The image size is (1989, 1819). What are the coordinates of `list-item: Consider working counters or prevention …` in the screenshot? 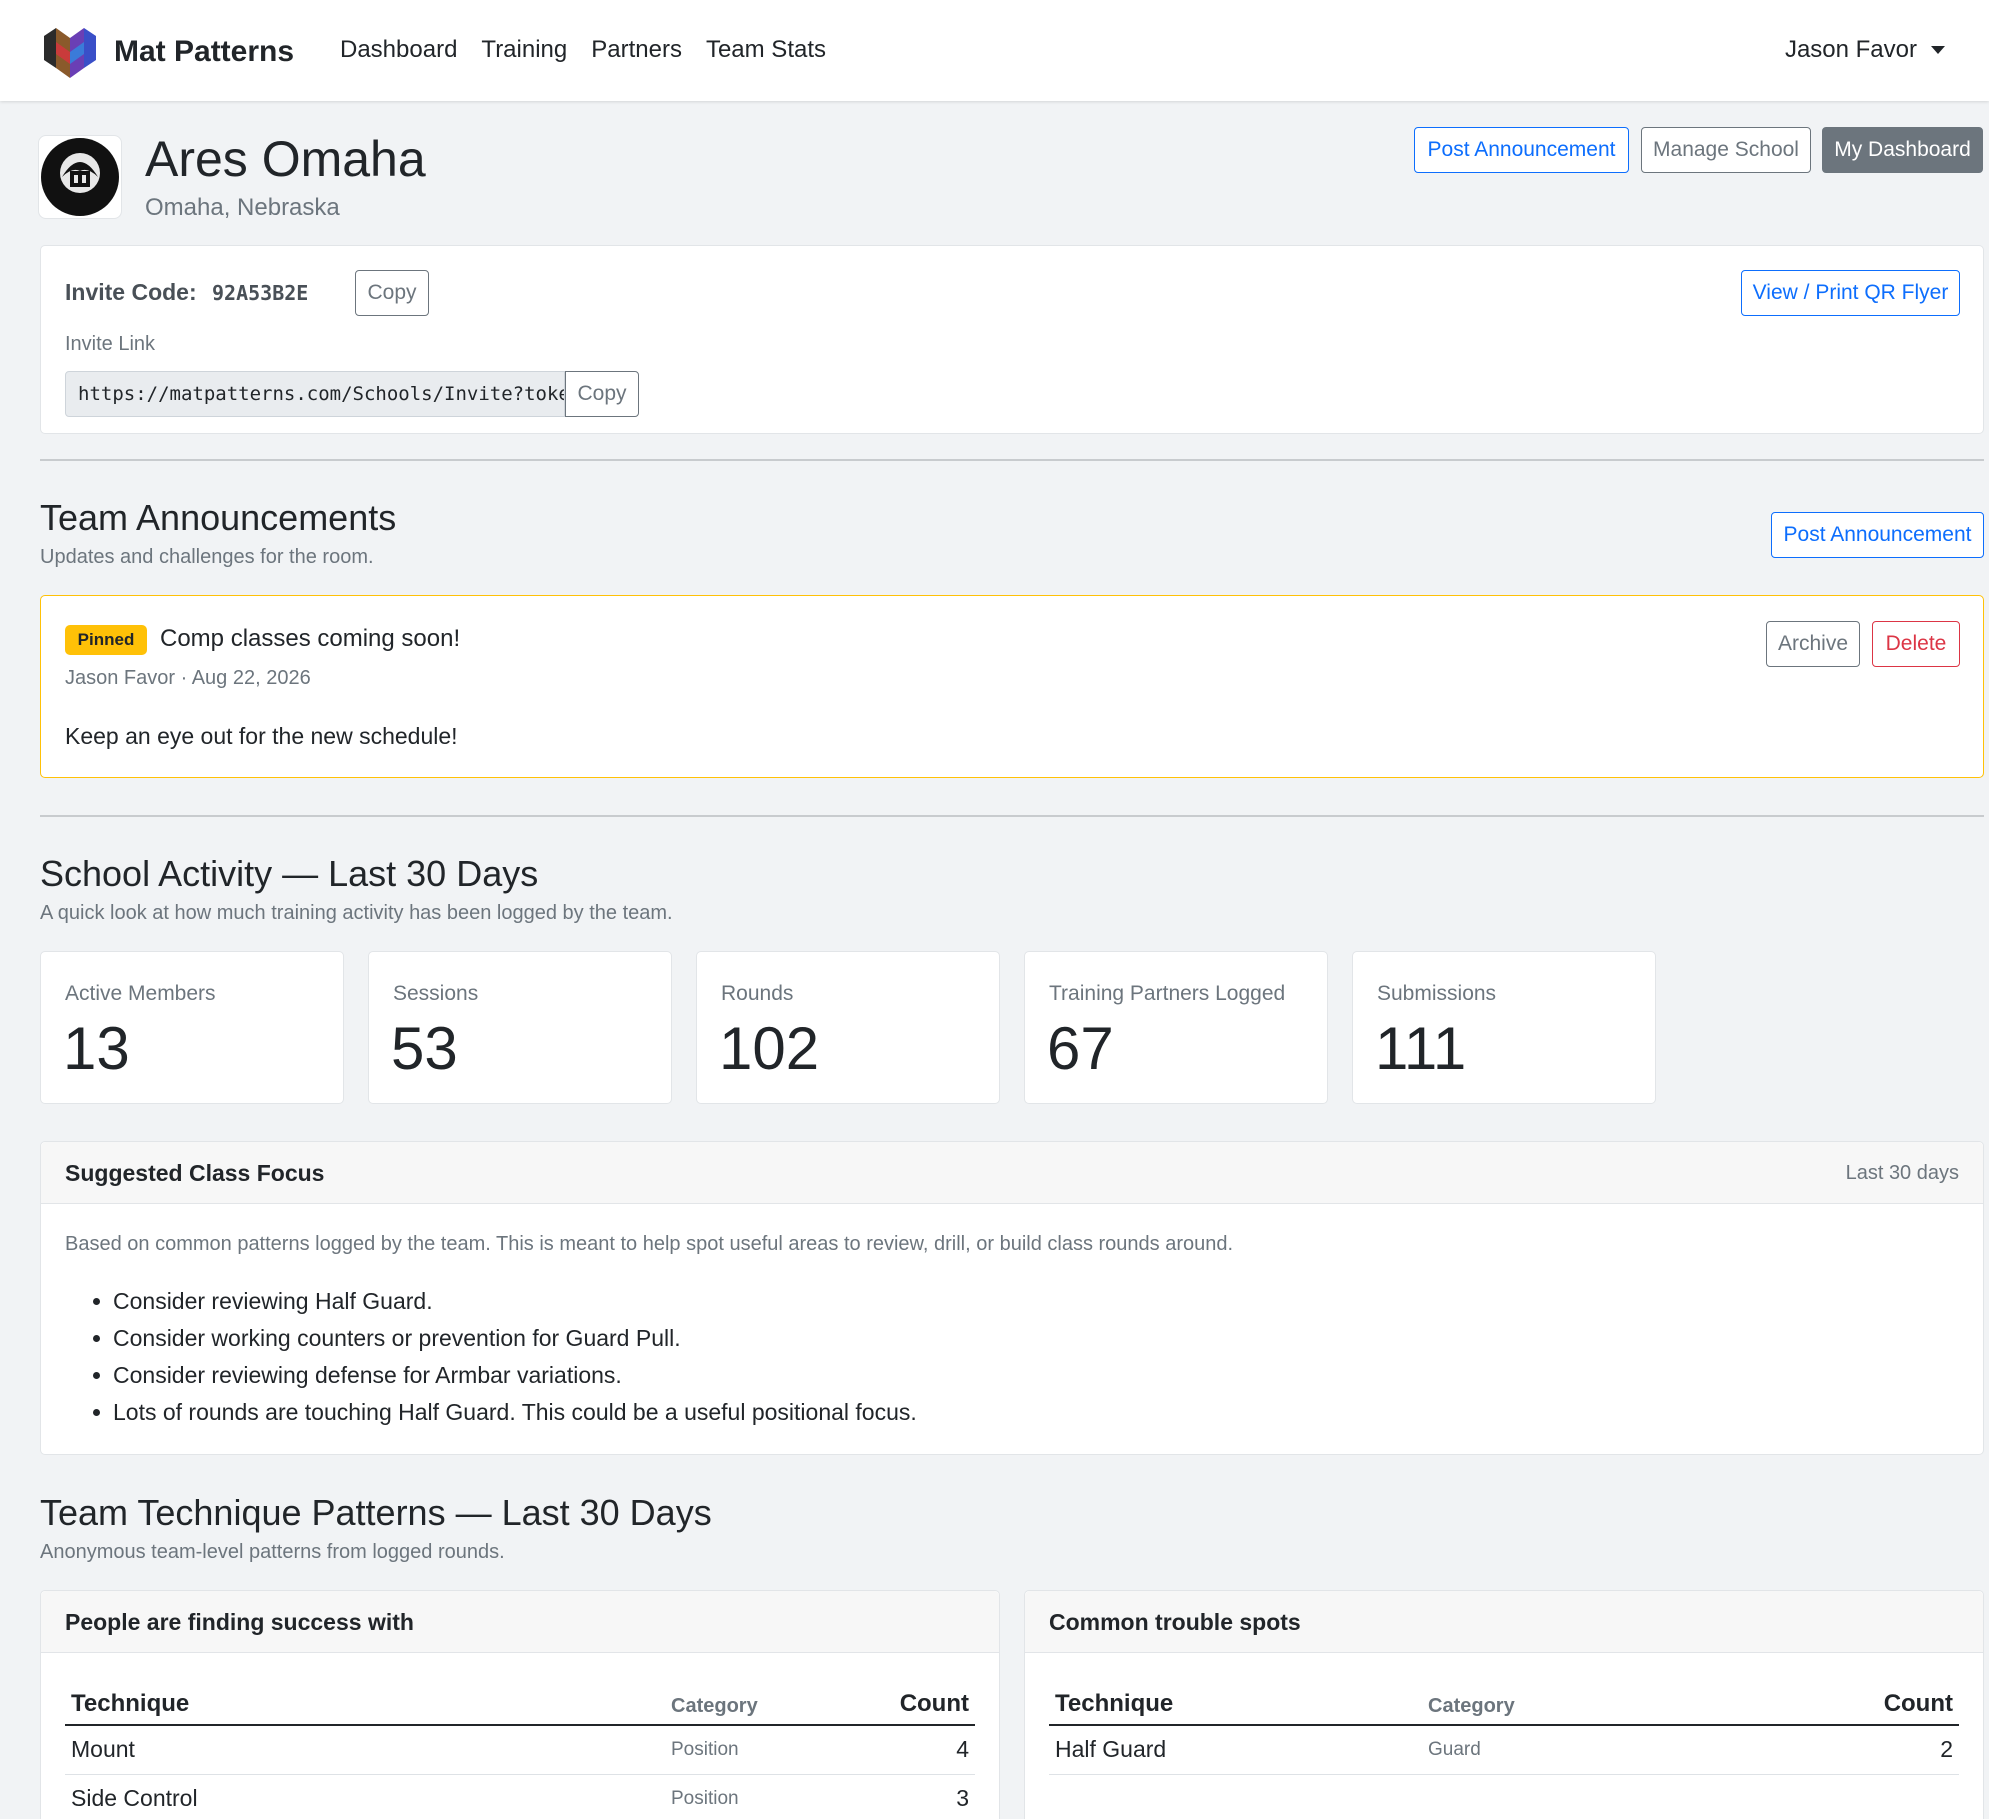 It's located at (503, 1341).